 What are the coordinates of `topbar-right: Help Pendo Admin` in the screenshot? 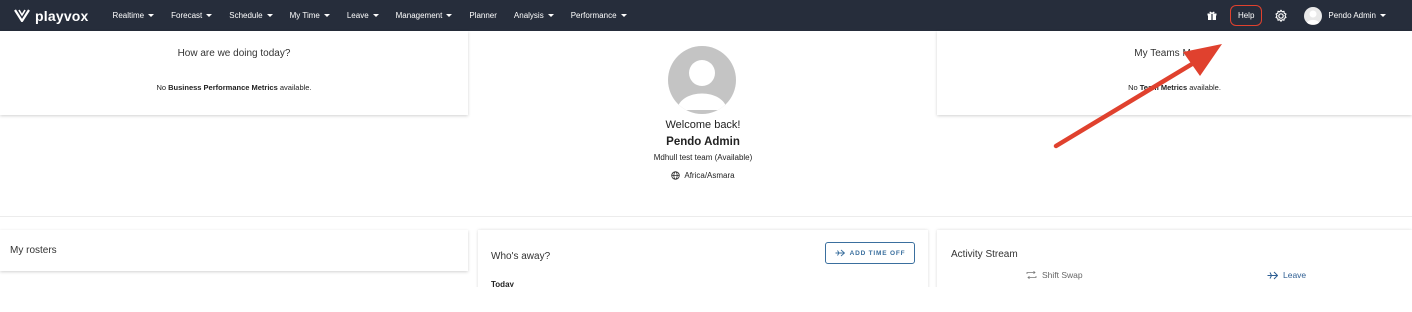 It's located at (1309, 15).